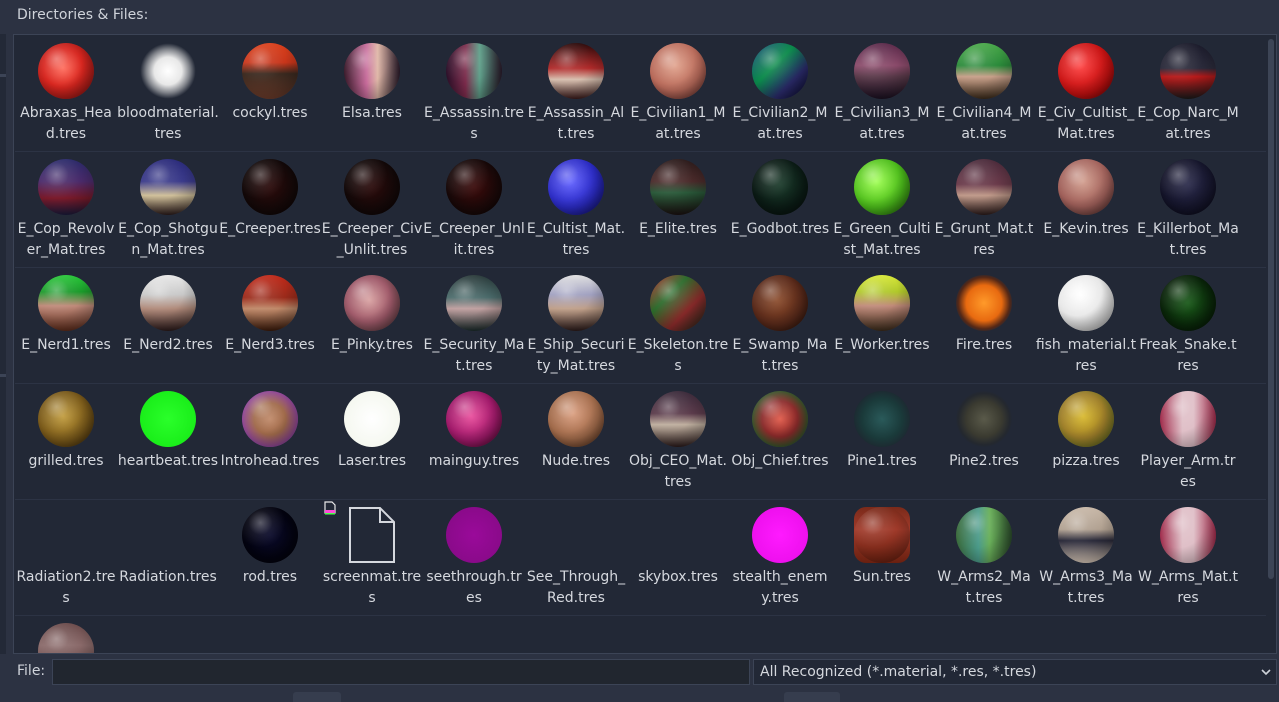  What do you see at coordinates (168, 439) in the screenshot?
I see `file-item: heartbeat.tres` at bounding box center [168, 439].